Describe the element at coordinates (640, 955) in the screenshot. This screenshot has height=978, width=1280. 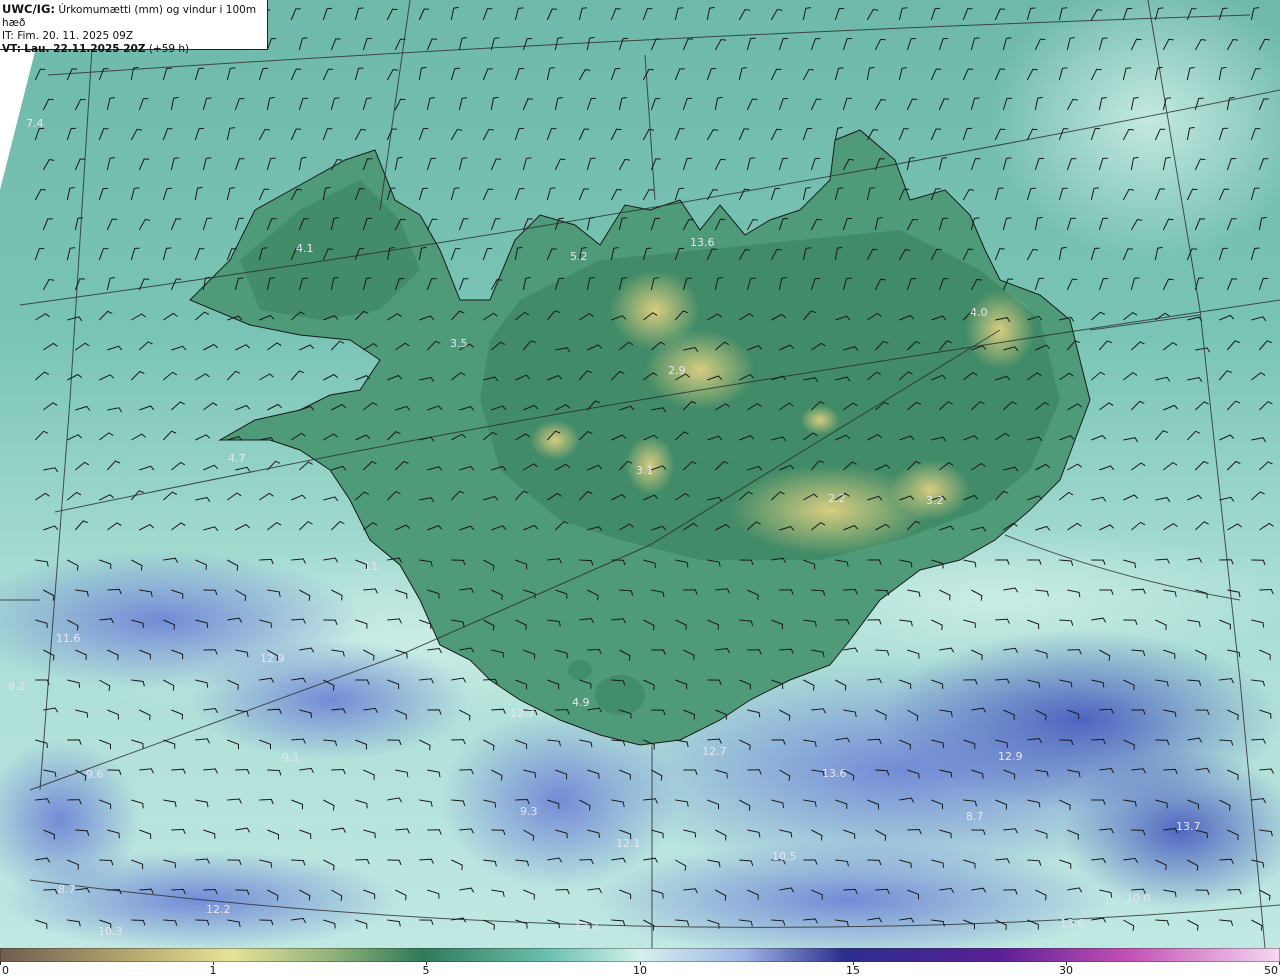
I see `colorbar` at that location.